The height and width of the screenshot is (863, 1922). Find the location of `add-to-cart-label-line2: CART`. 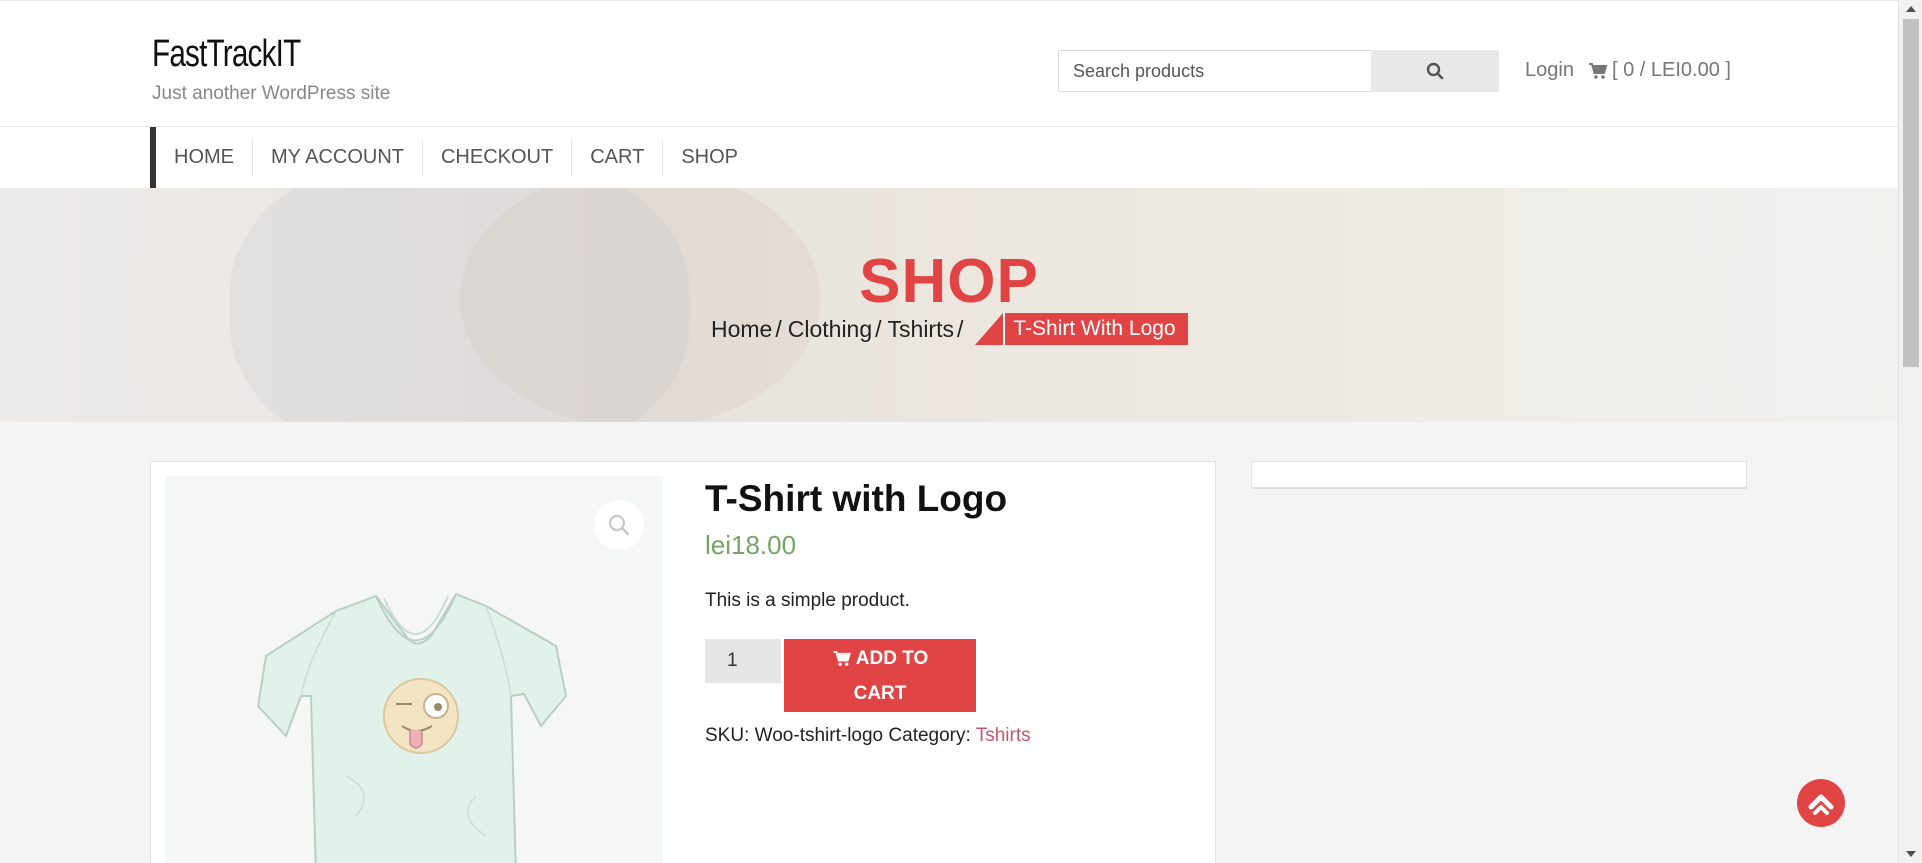

add-to-cart-label-line2: CART is located at coordinates (880, 693).